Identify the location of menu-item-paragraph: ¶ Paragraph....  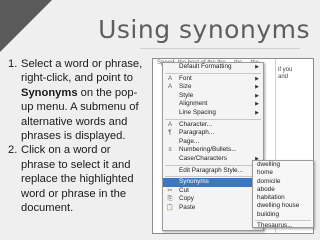
(213, 133).